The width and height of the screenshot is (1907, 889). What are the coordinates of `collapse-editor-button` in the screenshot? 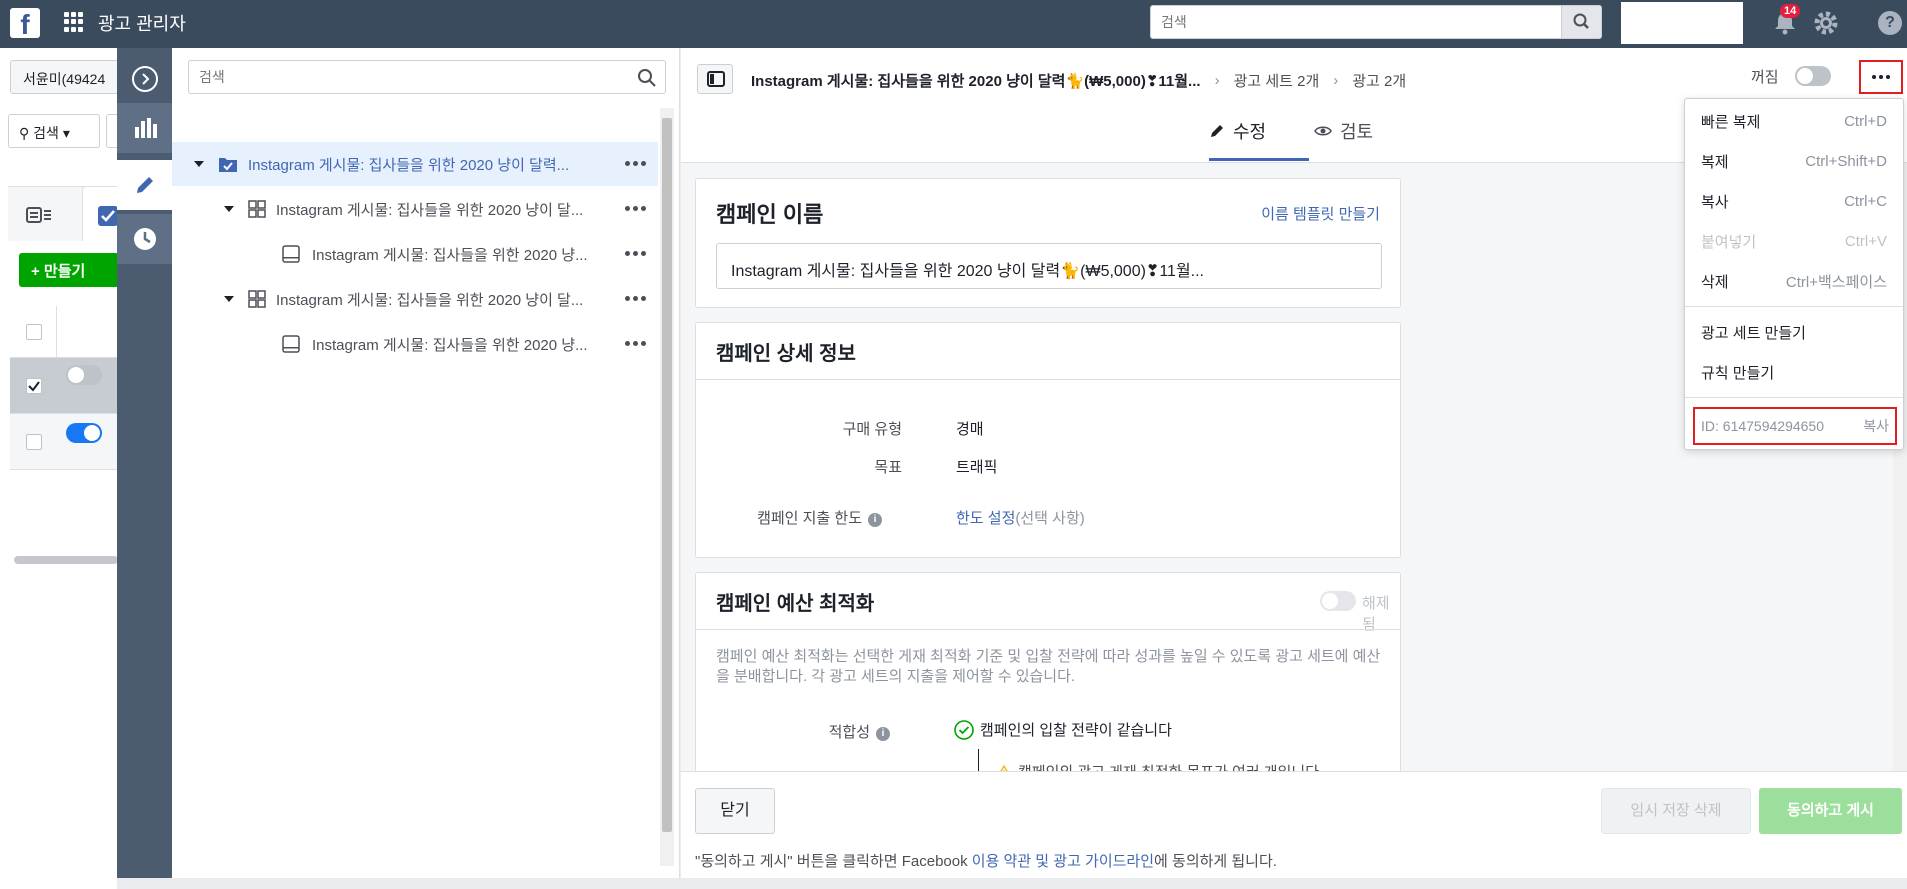 It's located at (144, 79).